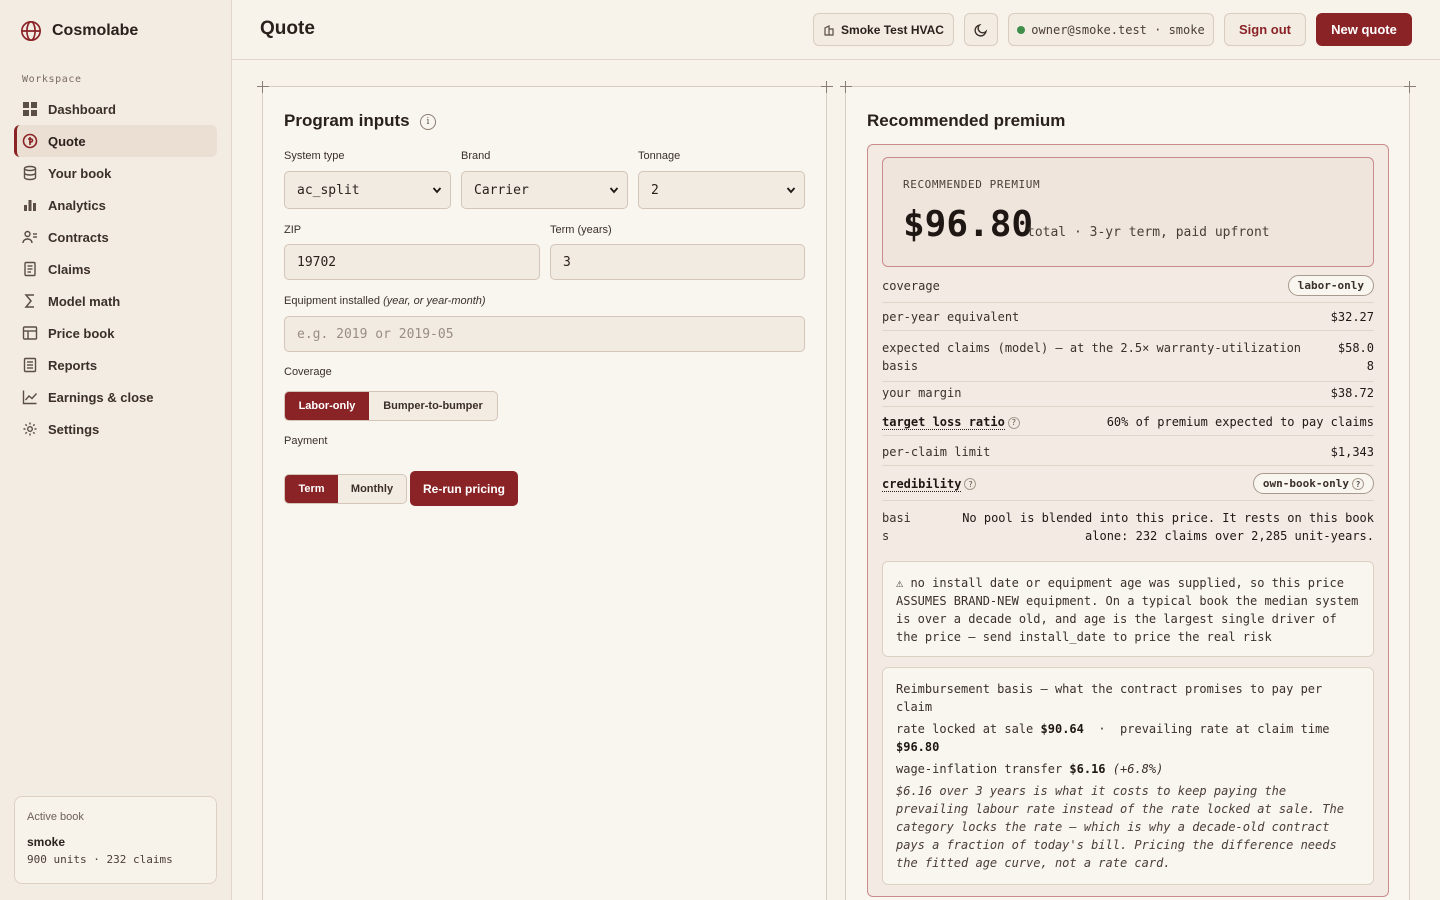 This screenshot has width=1440, height=900. I want to click on brand-label: Brand, so click(476, 156).